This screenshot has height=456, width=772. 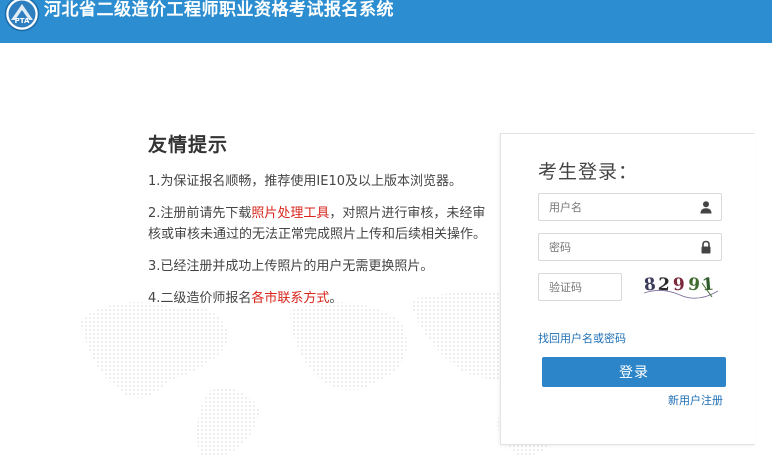 What do you see at coordinates (290, 213) in the screenshot?
I see `photo-tool-download-link: 照片处理工具` at bounding box center [290, 213].